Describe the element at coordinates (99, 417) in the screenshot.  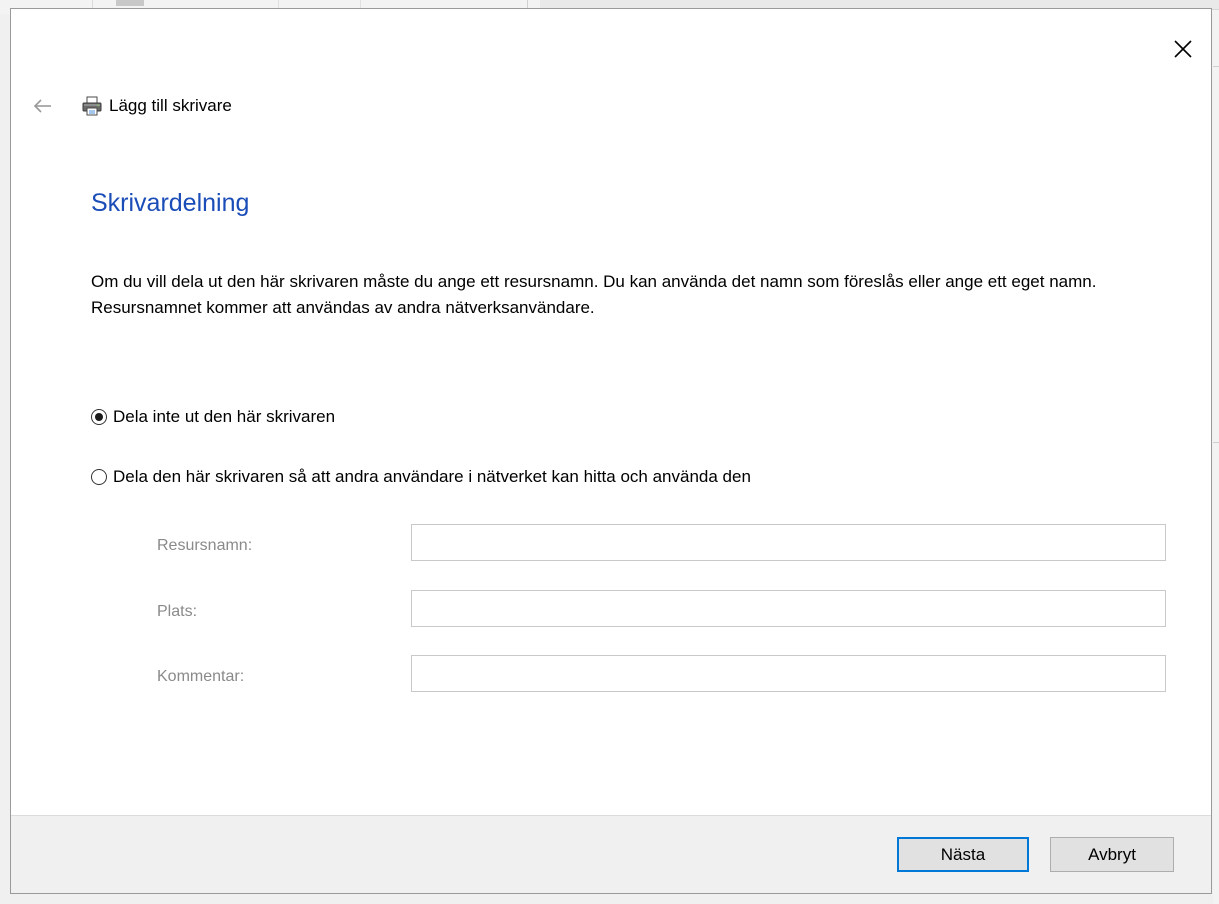
I see `radio-button-selected` at that location.